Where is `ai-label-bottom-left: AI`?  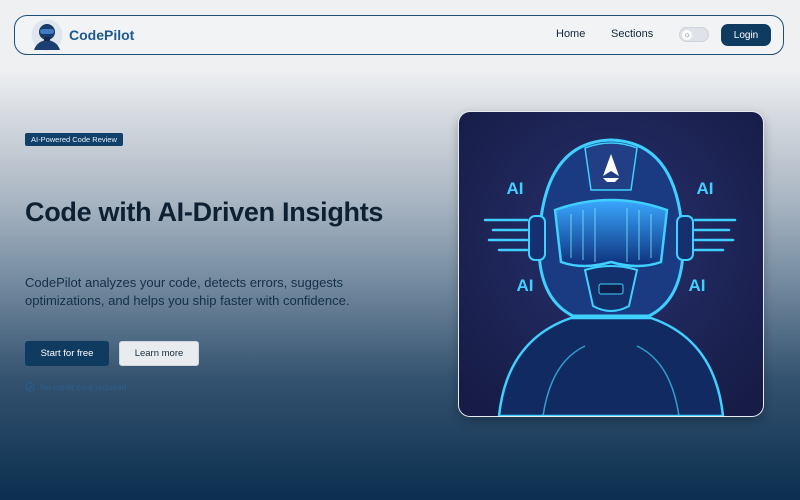 ai-label-bottom-left: AI is located at coordinates (525, 285).